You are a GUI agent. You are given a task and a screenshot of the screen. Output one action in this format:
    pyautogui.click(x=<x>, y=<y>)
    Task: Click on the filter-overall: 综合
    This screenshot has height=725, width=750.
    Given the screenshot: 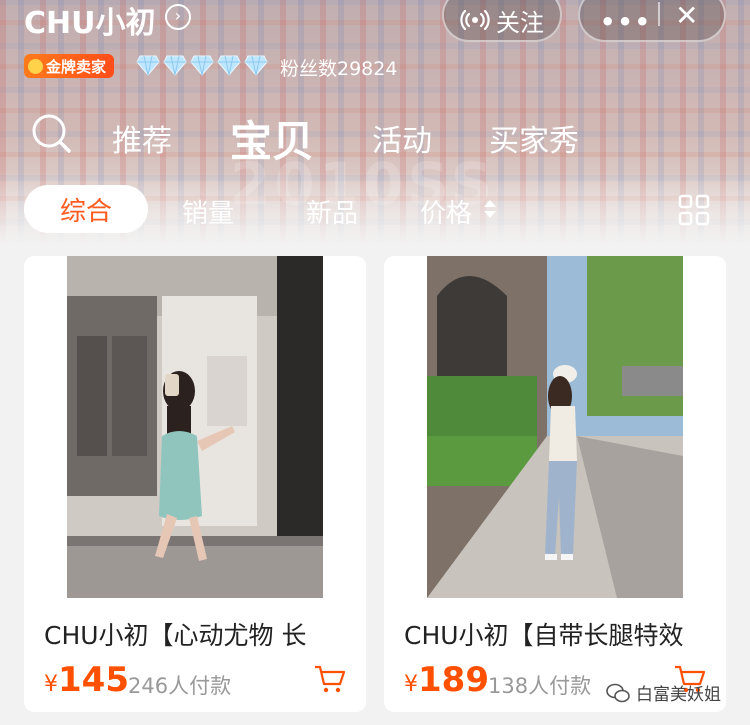 What is the action you would take?
    pyautogui.click(x=86, y=209)
    